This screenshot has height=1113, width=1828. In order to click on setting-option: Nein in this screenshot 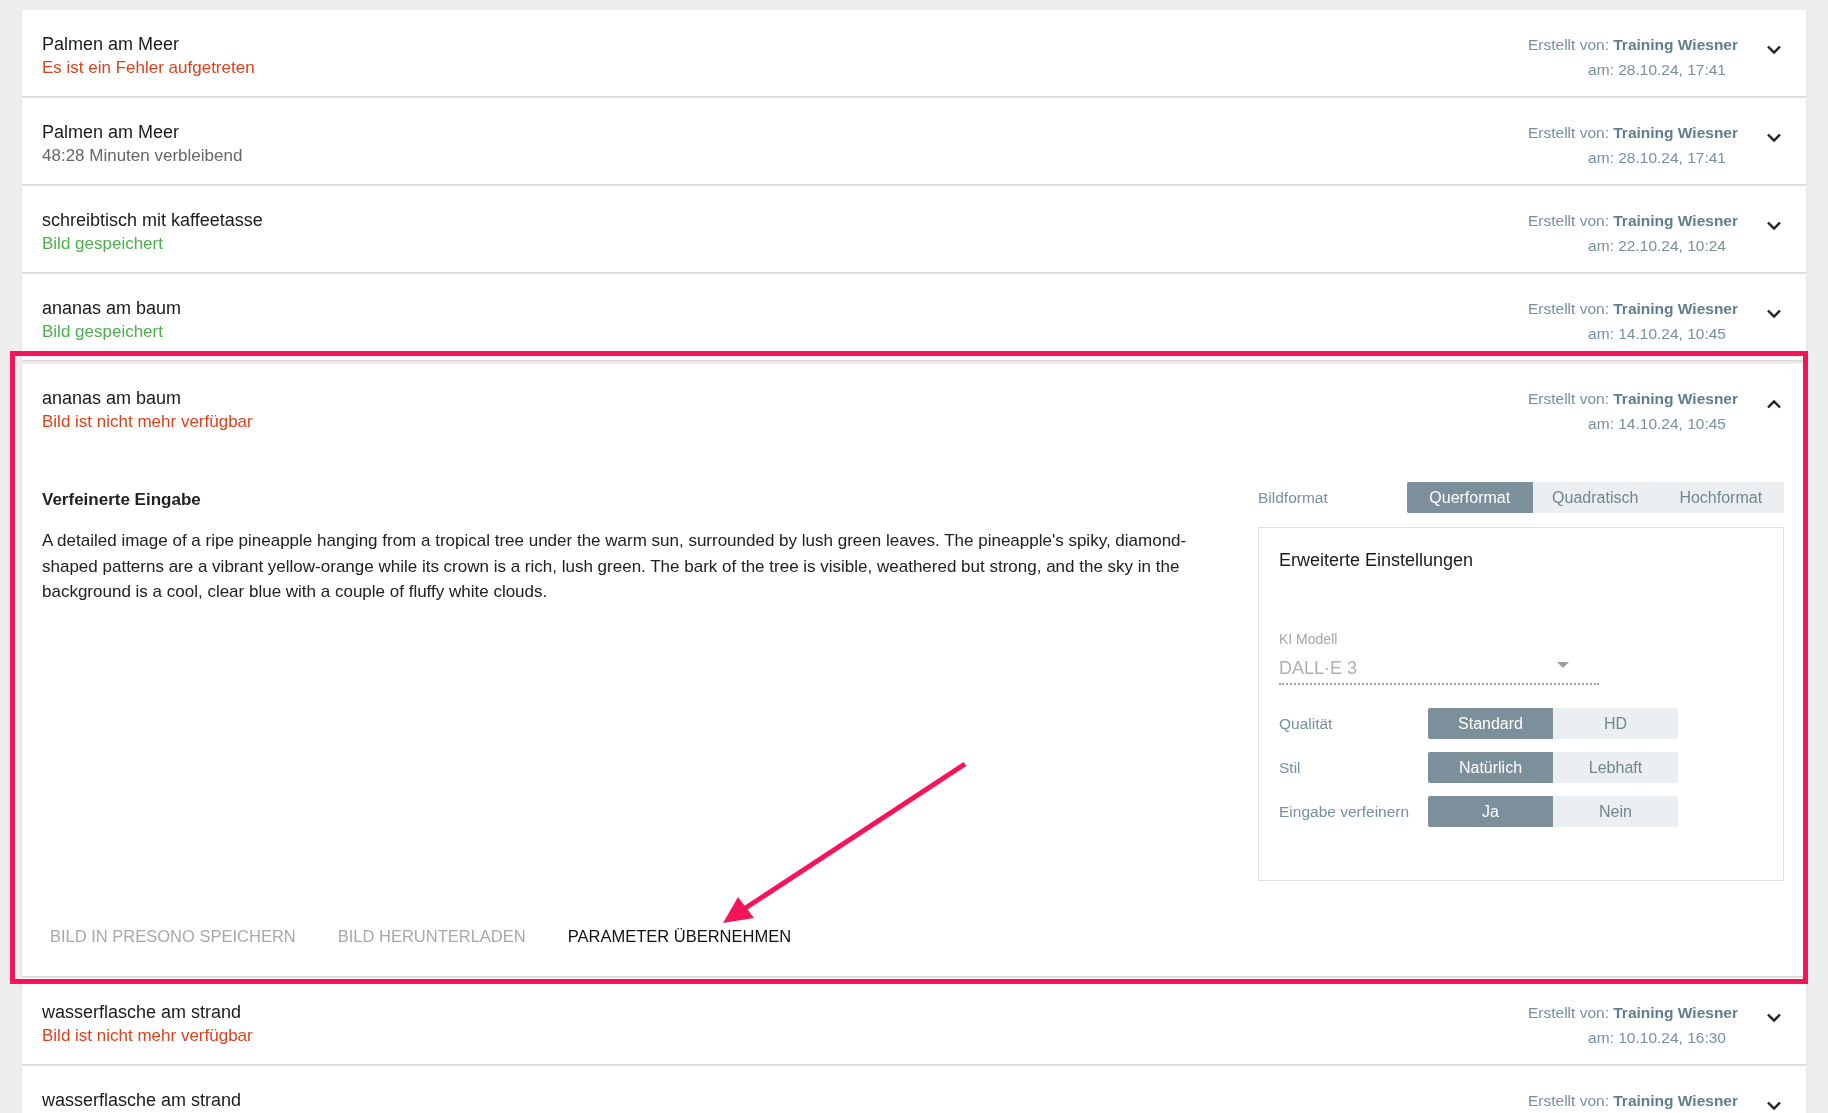, I will do `click(1615, 811)`.